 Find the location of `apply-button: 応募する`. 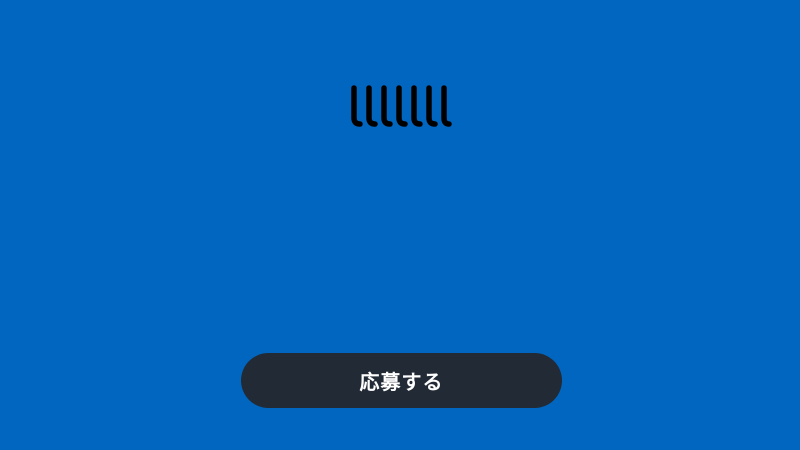

apply-button: 応募する is located at coordinates (401, 380).